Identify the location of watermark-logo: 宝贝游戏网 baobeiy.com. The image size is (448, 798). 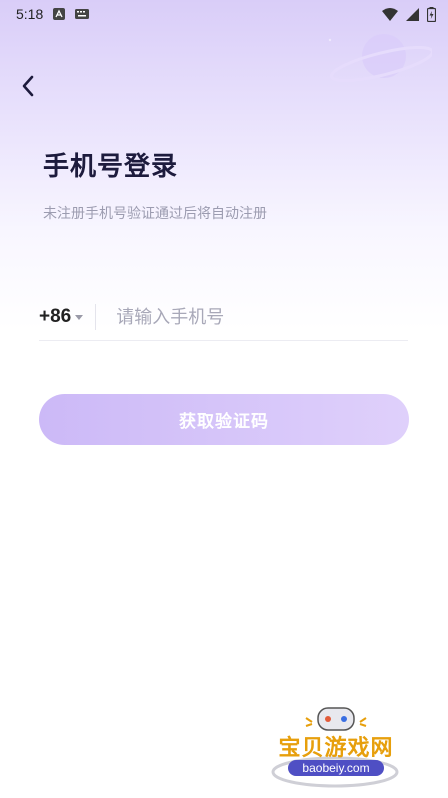
(335, 745).